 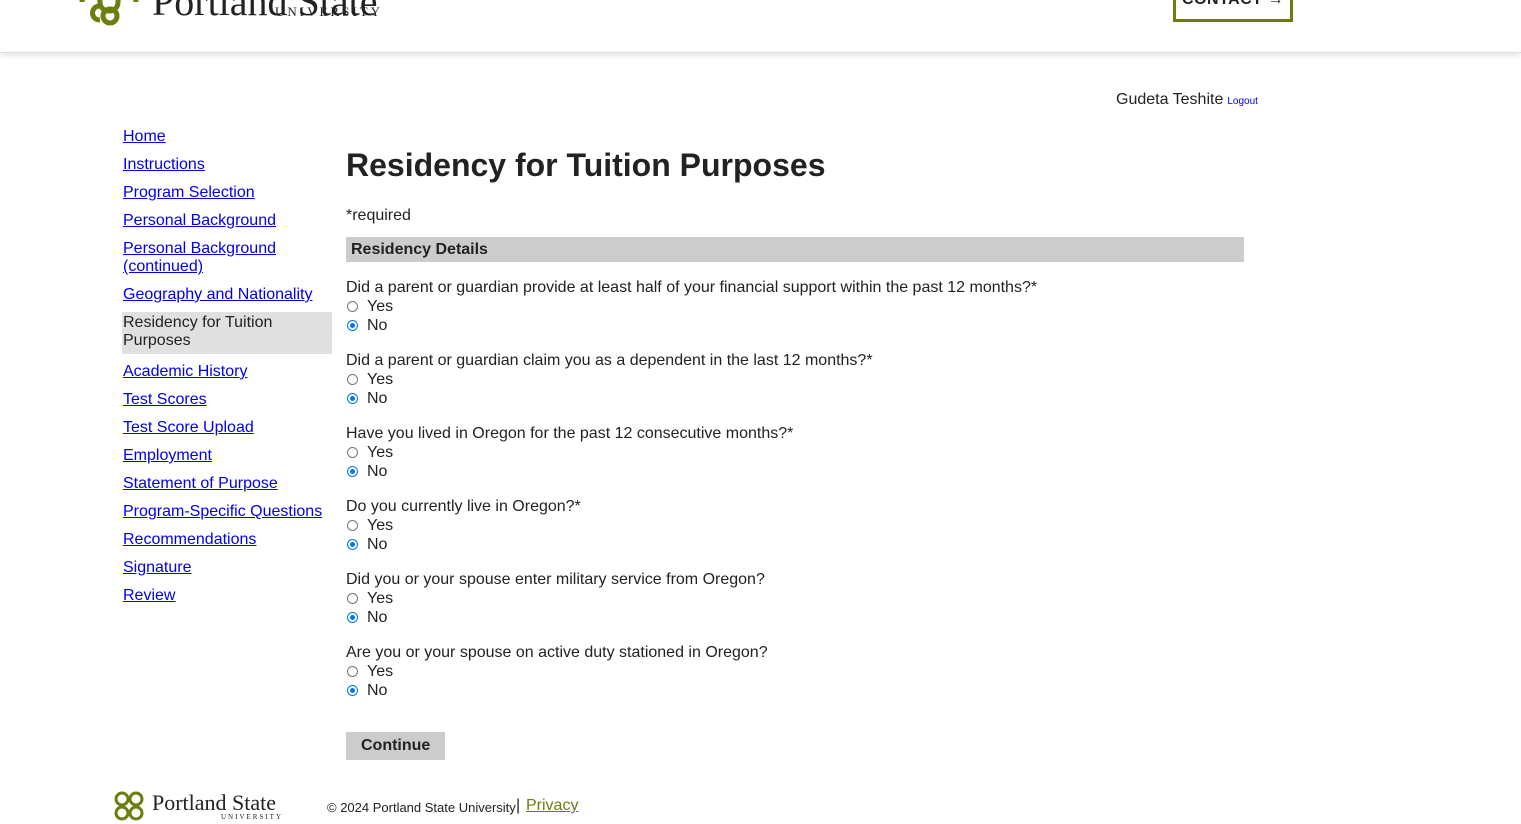 I want to click on sidebar-item-test-scores: Test Scores, so click(x=227, y=400).